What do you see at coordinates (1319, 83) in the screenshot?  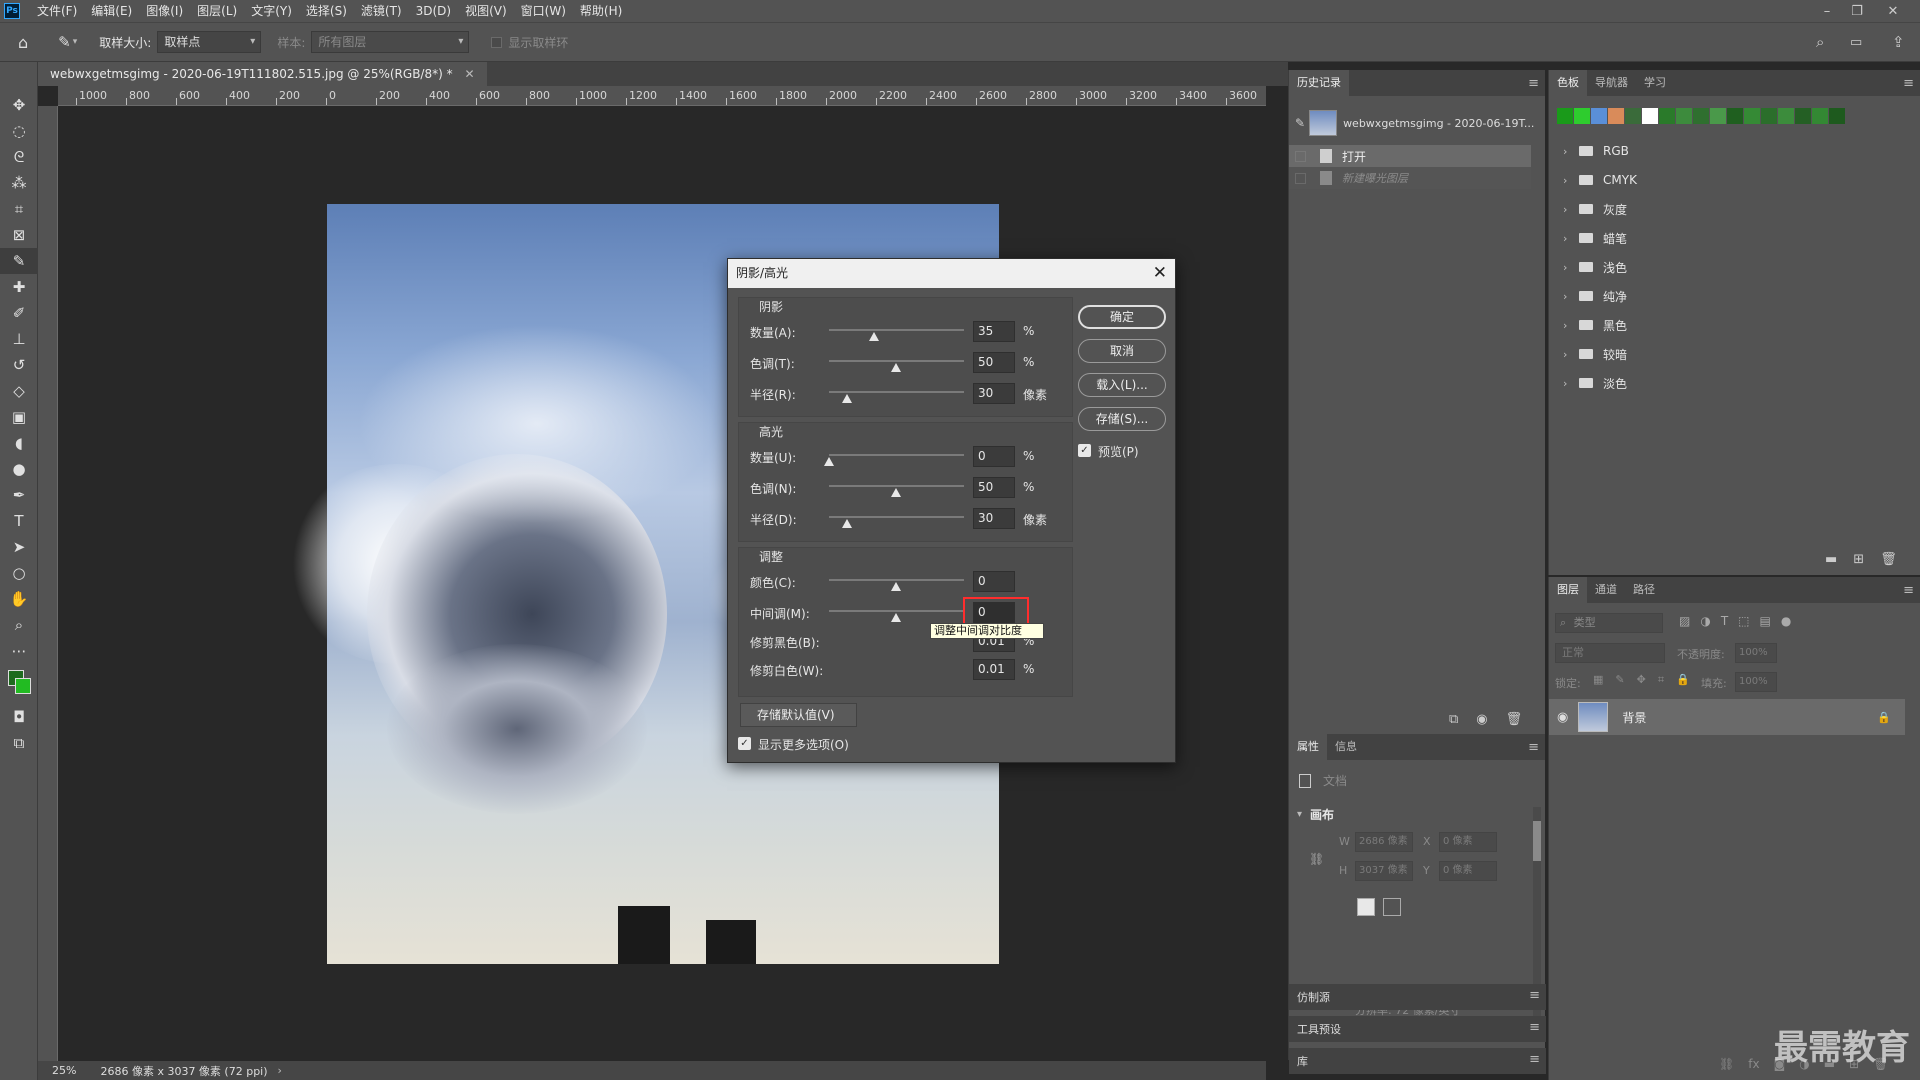 I see `tab-history: 历史记录` at bounding box center [1319, 83].